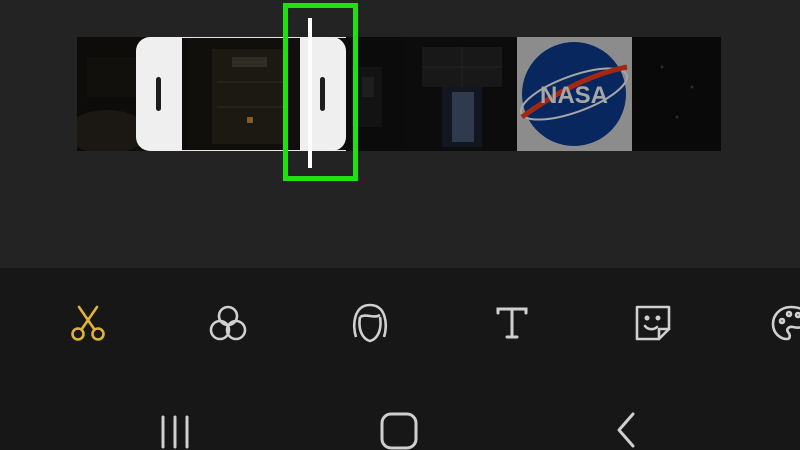 This screenshot has height=450, width=800. I want to click on face-tool-button, so click(370, 323).